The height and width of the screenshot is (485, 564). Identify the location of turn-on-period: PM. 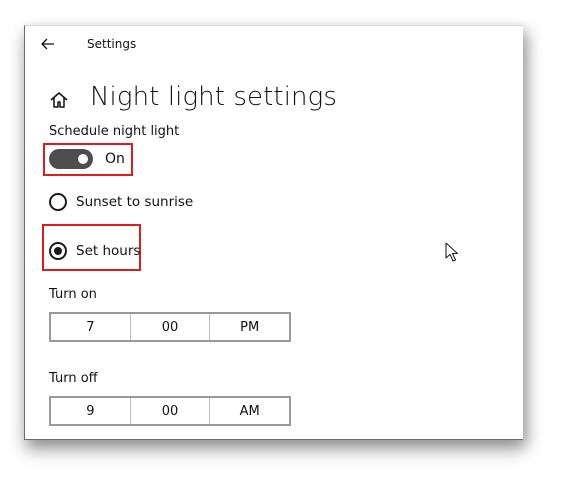
(249, 327).